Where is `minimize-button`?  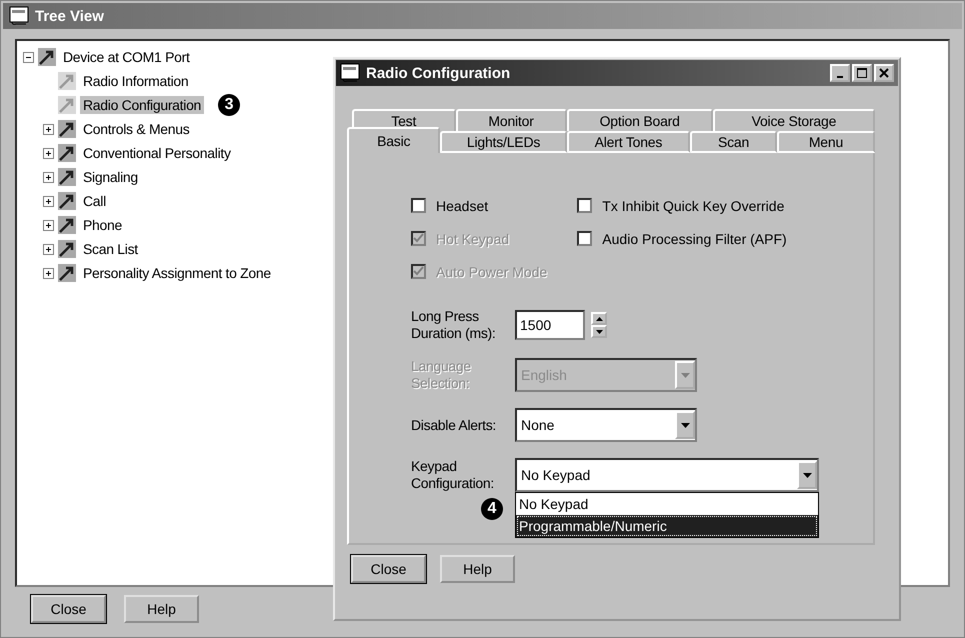
minimize-button is located at coordinates (840, 73).